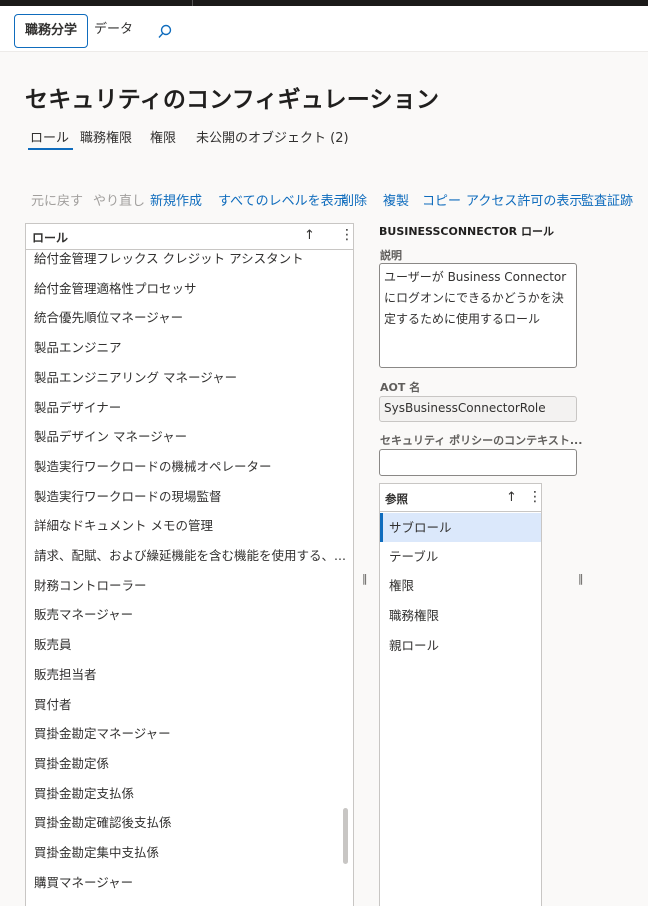 This screenshot has height=906, width=648. Describe the element at coordinates (186, 858) in the screenshot. I see `list-item: 買掛金勘定集中支払係` at that location.